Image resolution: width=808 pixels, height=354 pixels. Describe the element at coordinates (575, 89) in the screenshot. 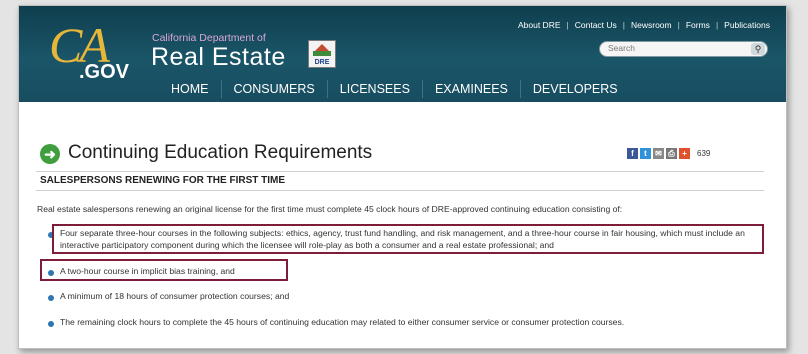

I see `nav-developers: DEVELOPERS` at that location.